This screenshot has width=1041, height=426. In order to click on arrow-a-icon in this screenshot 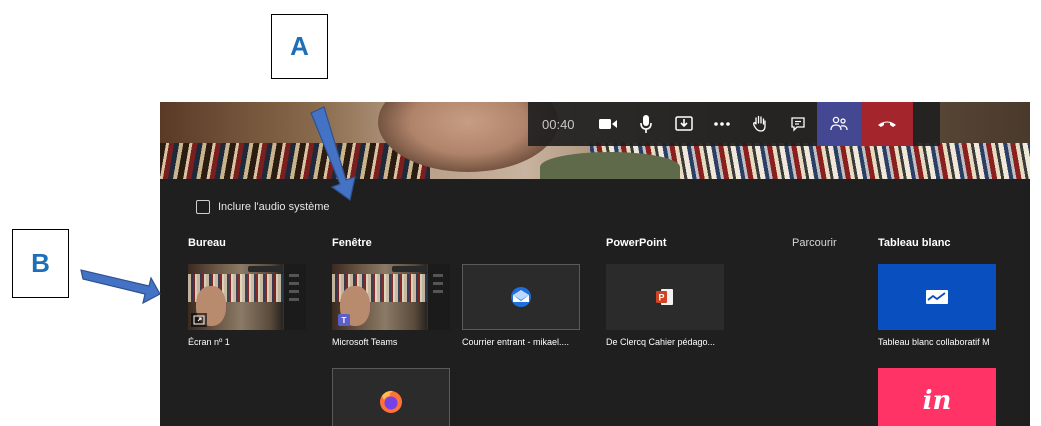, I will do `click(333, 154)`.